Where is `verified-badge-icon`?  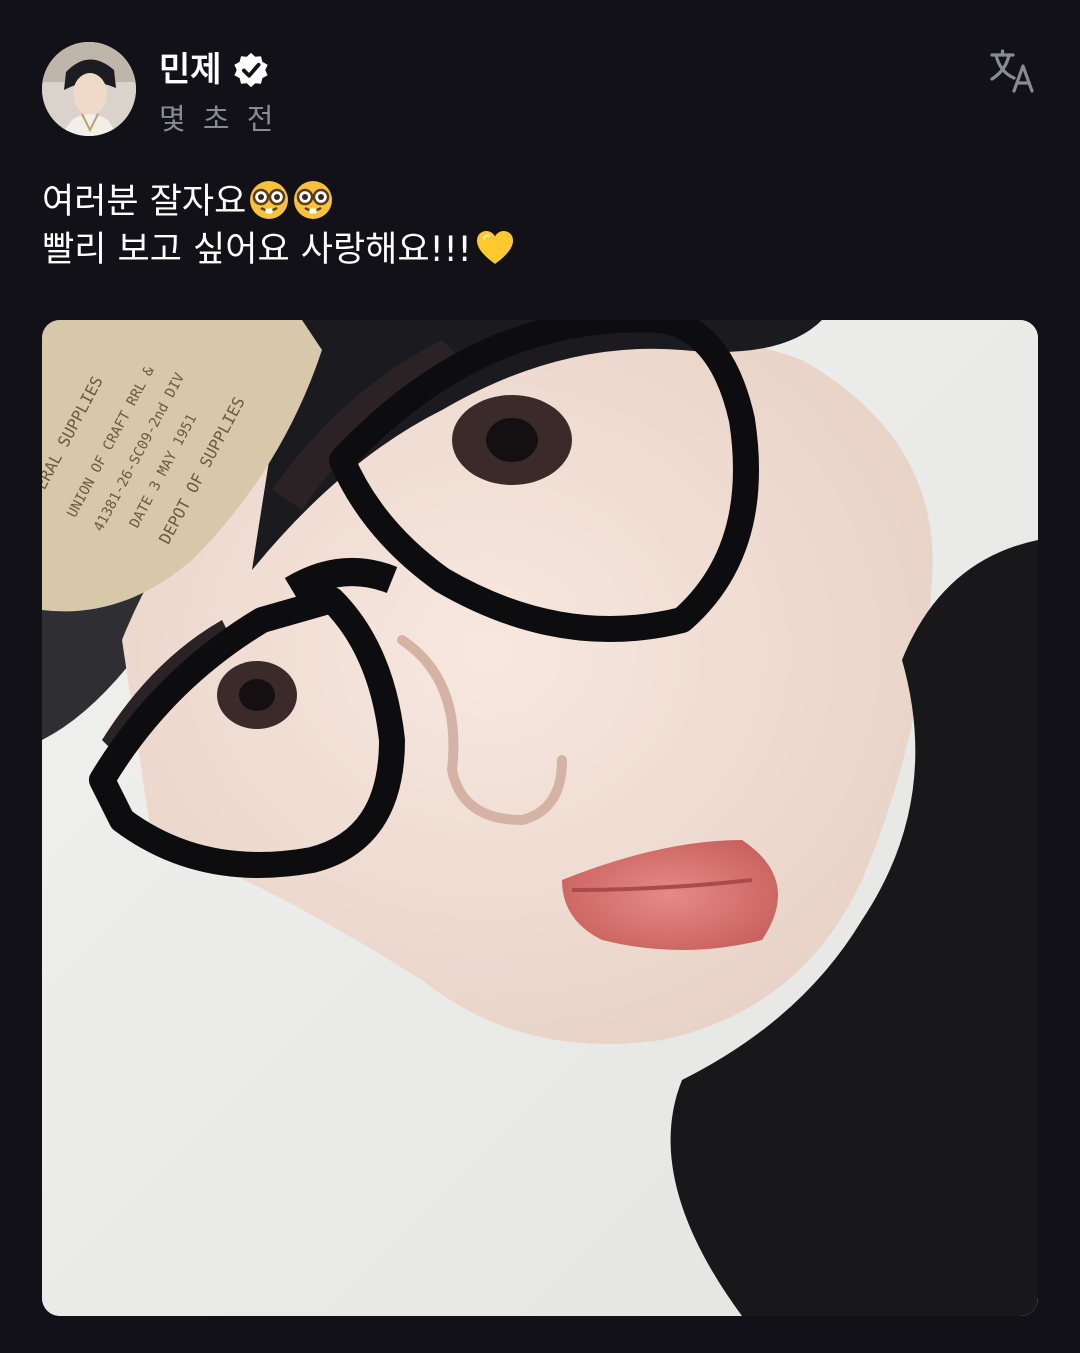 verified-badge-icon is located at coordinates (250, 70).